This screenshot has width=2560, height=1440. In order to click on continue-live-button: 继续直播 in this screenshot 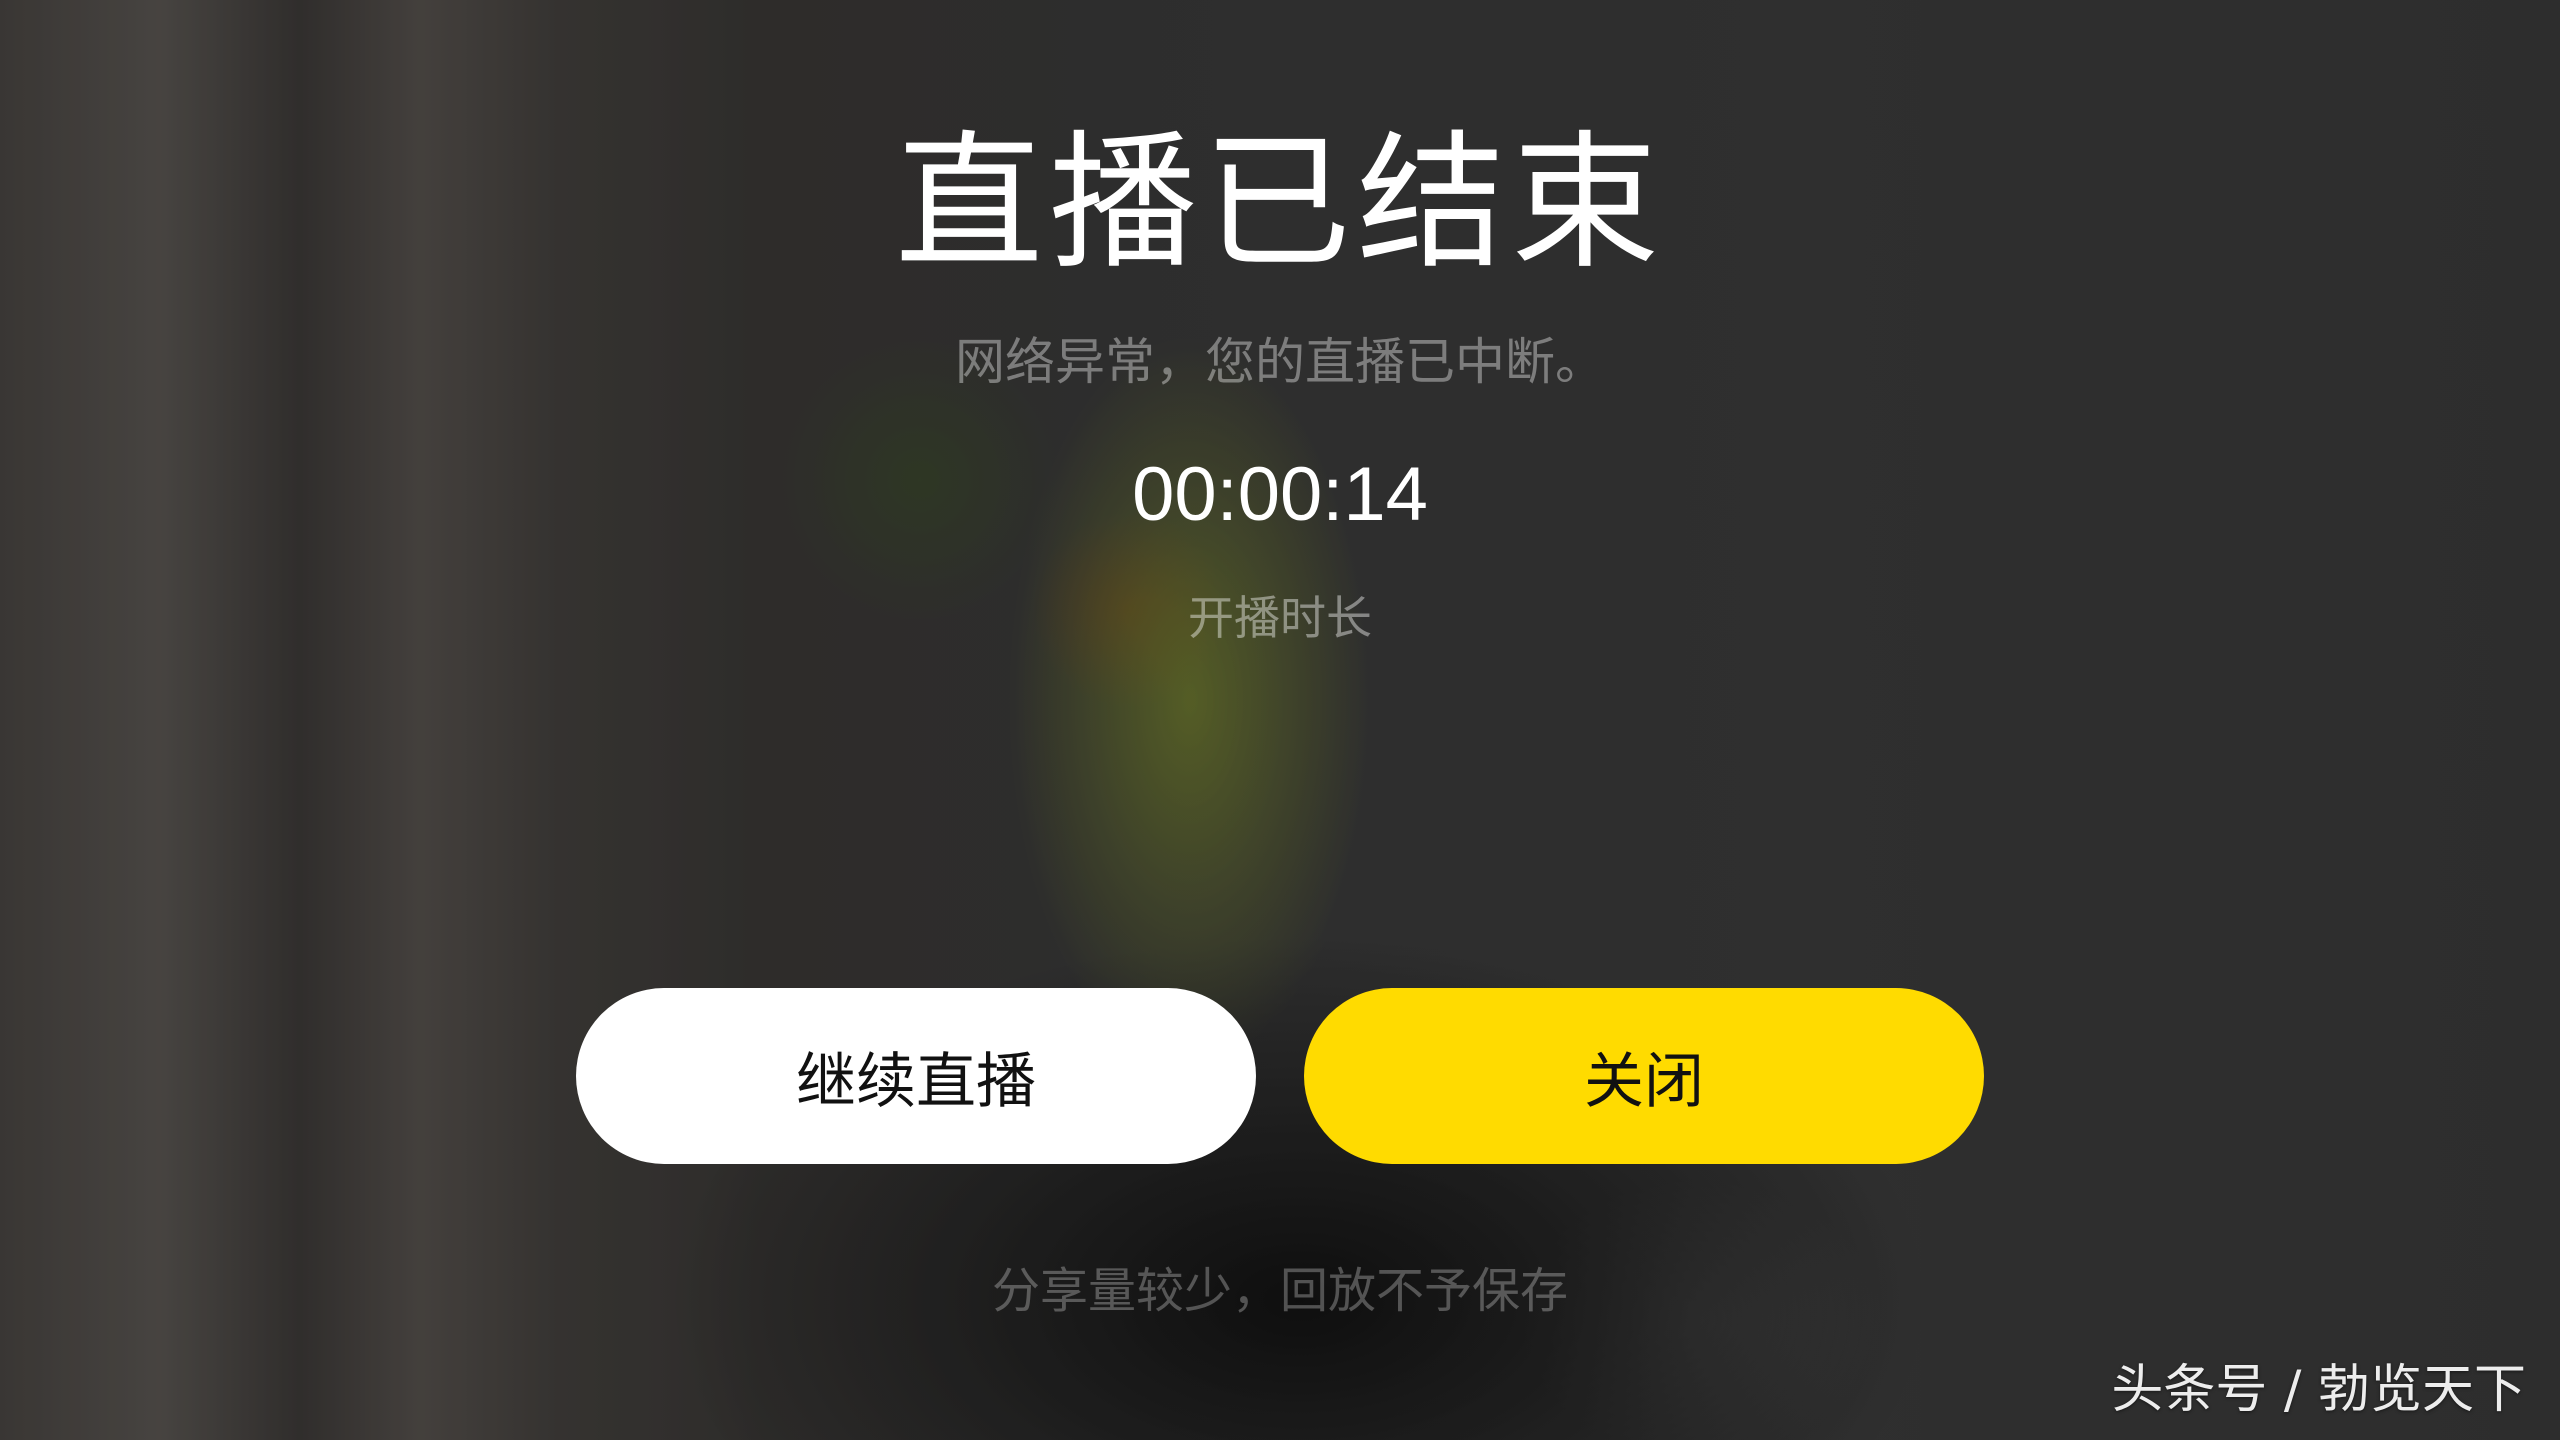, I will do `click(916, 1076)`.